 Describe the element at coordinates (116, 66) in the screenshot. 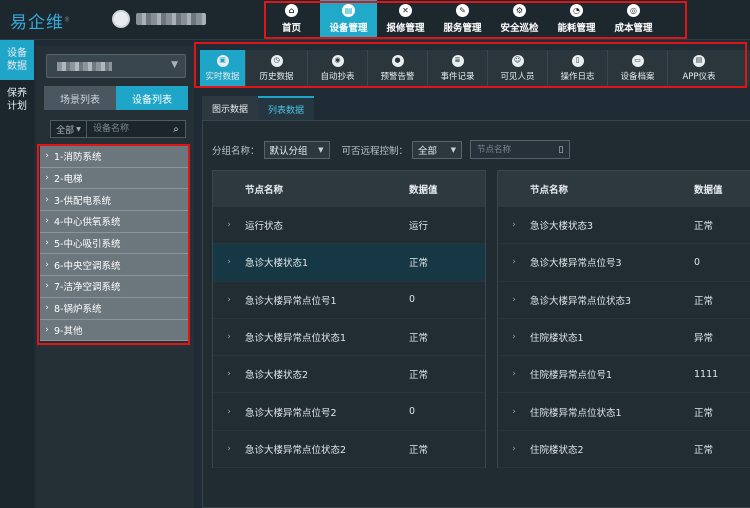

I see `project-select: ▼` at that location.